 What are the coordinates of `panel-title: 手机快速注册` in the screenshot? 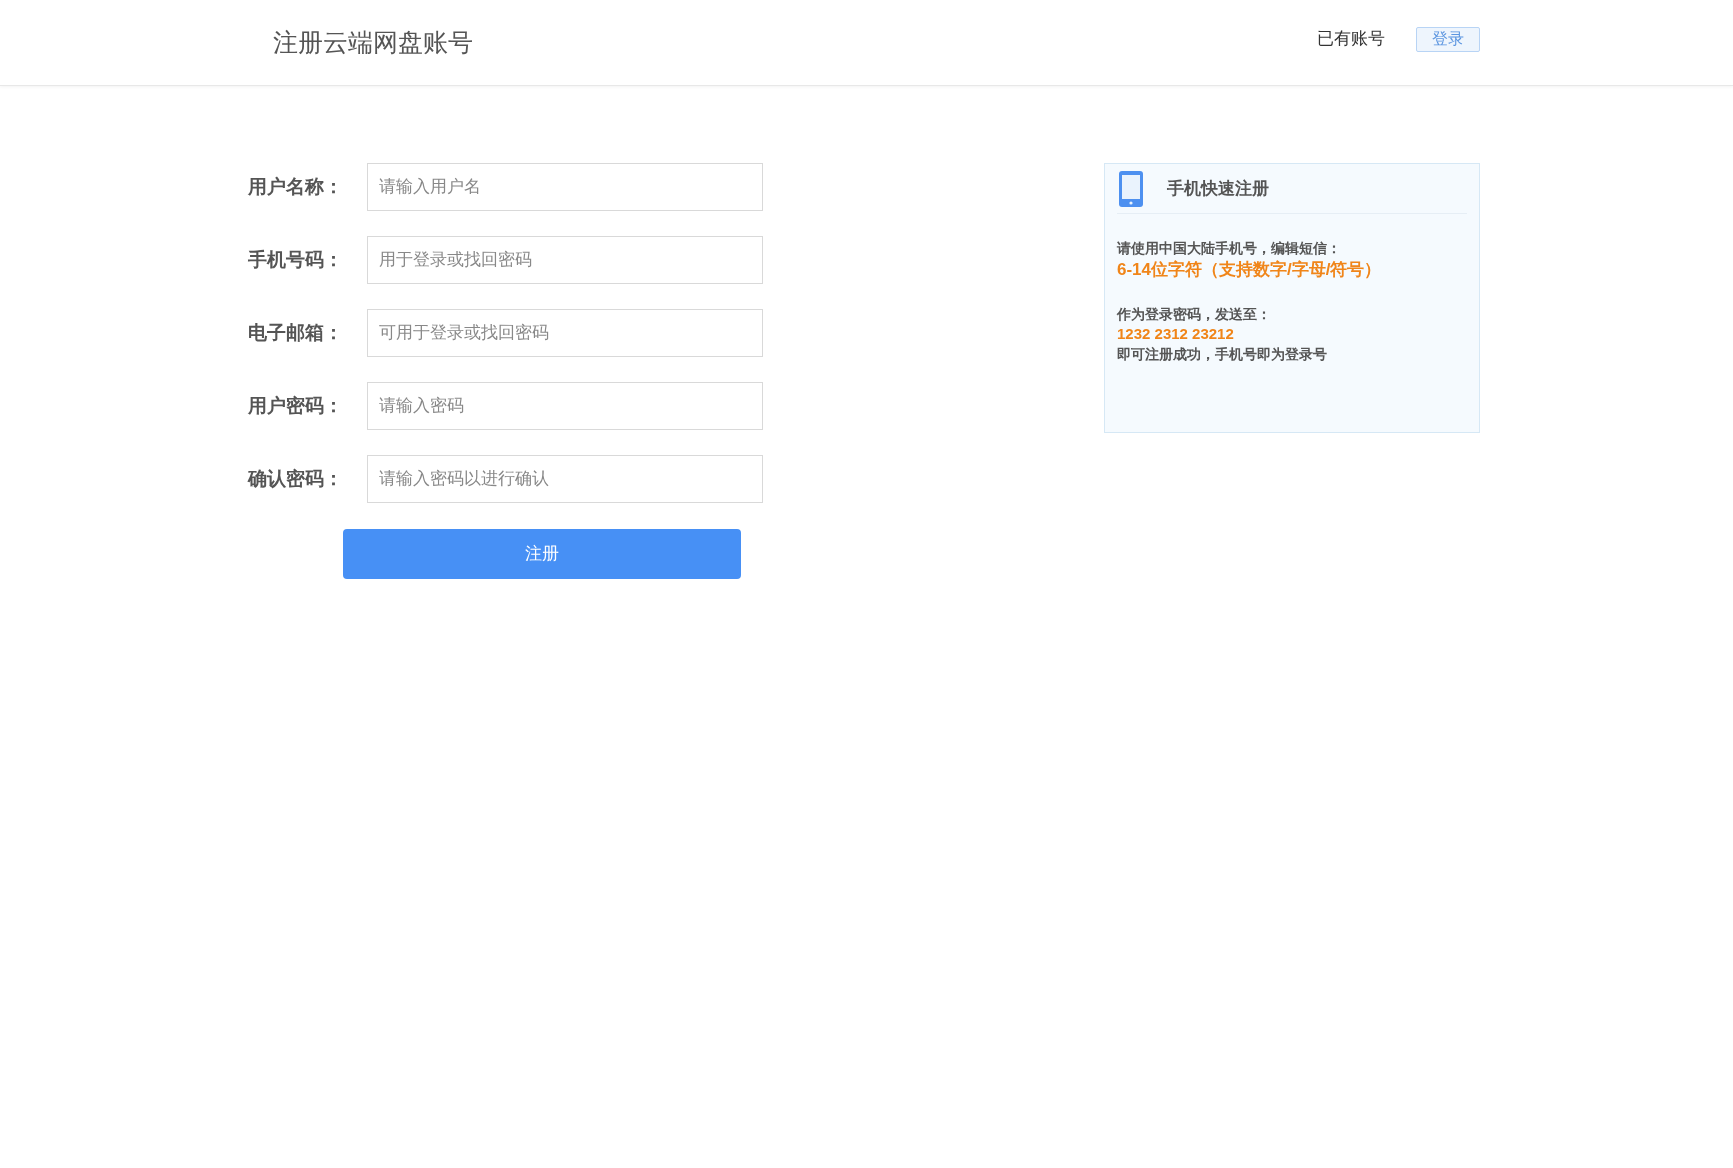 It's located at (1218, 188).